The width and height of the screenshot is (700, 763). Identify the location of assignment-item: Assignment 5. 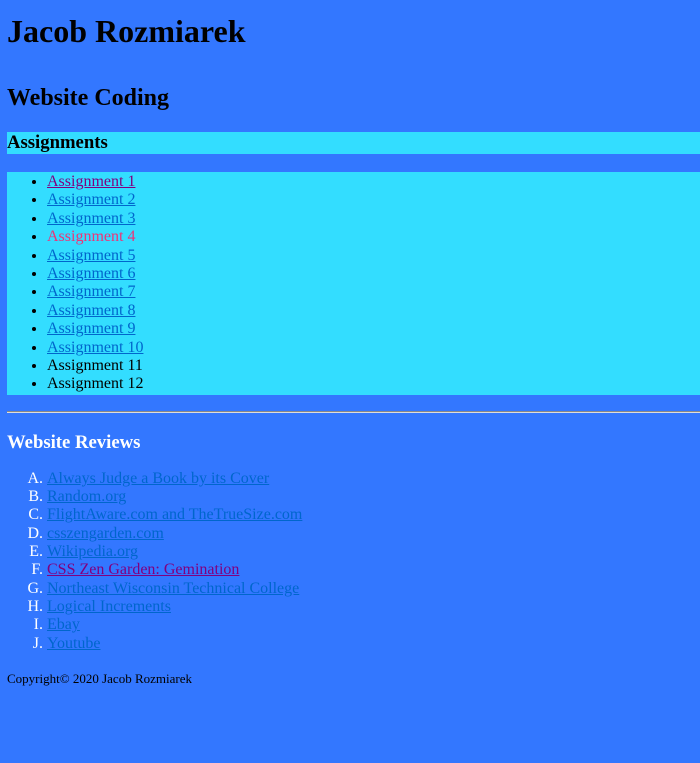
(373, 256).